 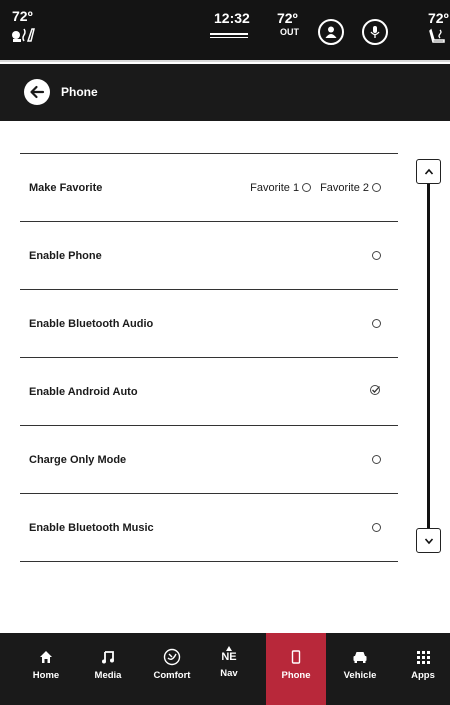 I want to click on nav-vehicle-label: Vehicle, so click(x=360, y=675).